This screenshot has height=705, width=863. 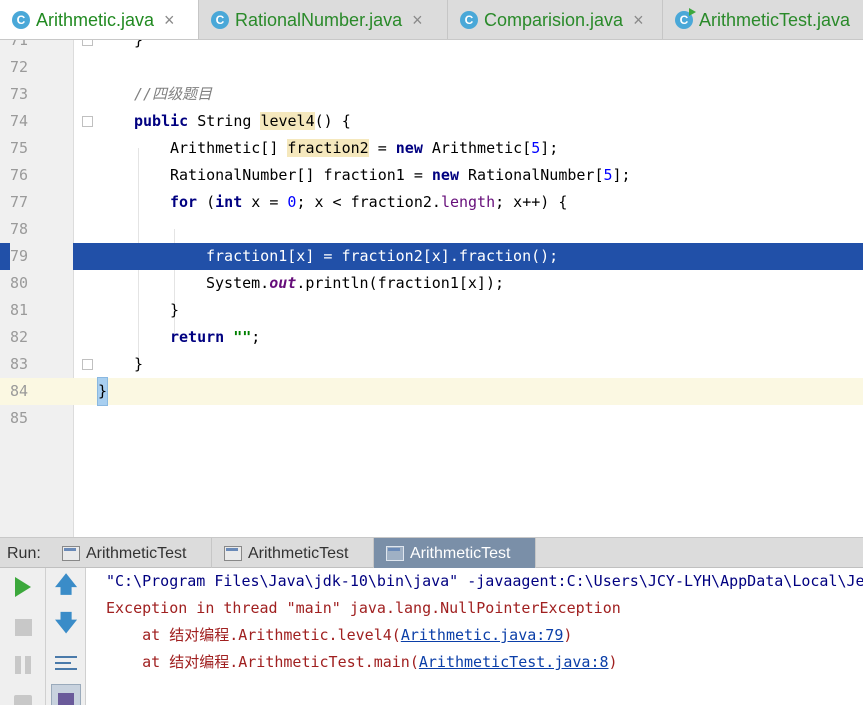 I want to click on camera-button, so click(x=23, y=695).